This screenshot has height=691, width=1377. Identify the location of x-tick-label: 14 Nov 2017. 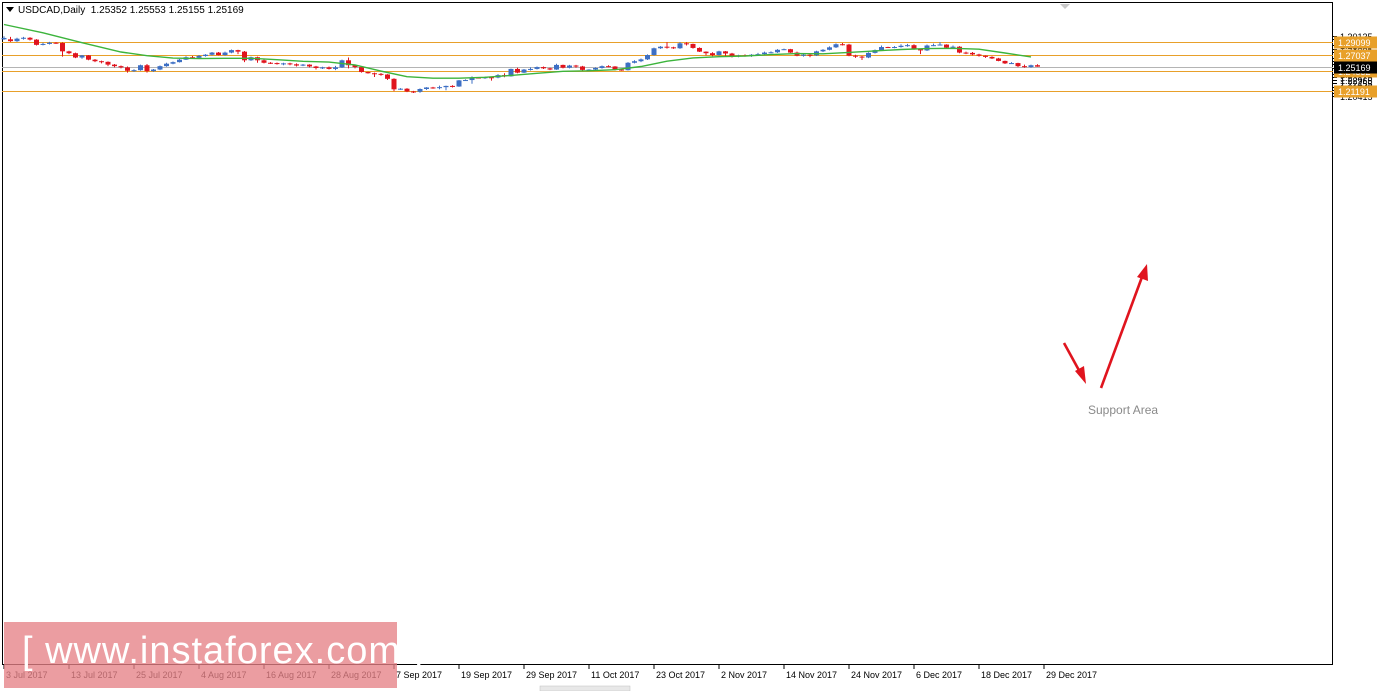
(811, 675).